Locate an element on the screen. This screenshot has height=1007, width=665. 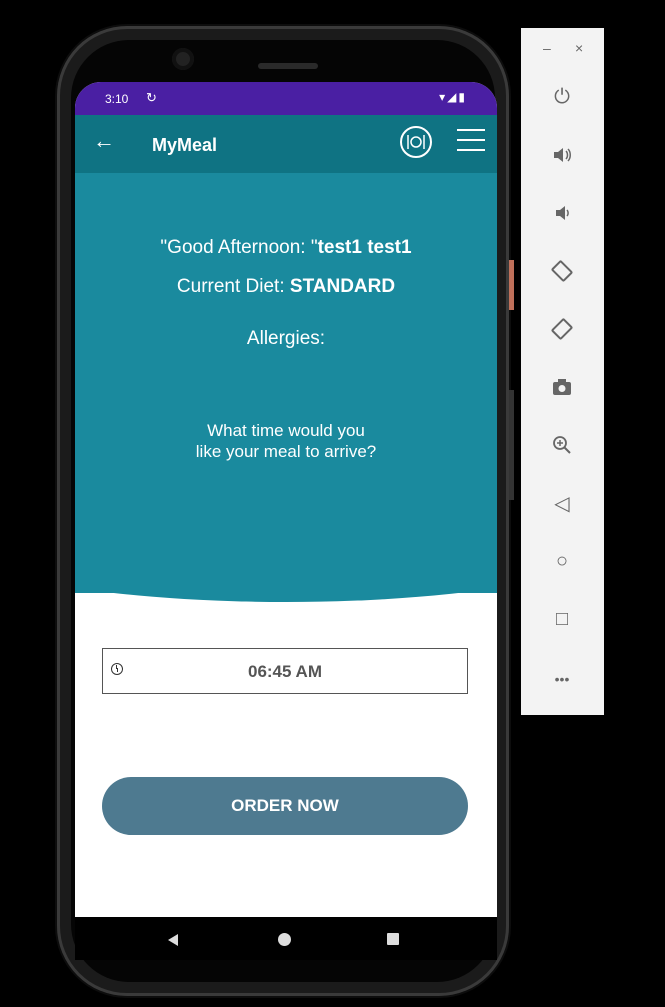
system-nav-bar is located at coordinates (286, 938).